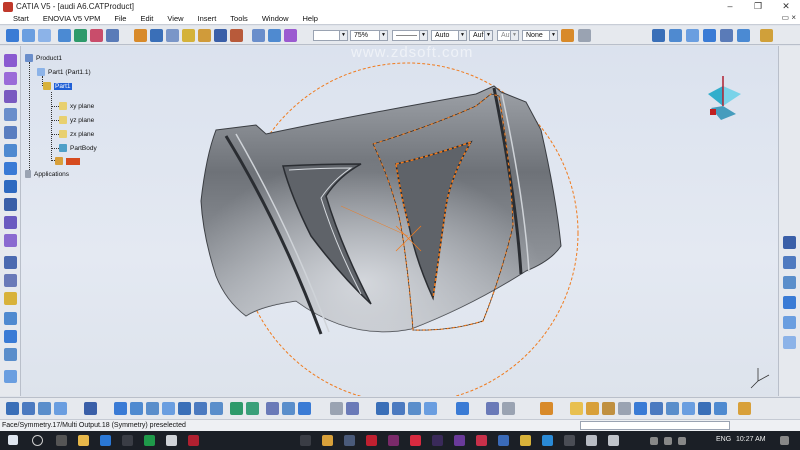 The image size is (800, 450). I want to click on generate-numbering-icon, so click(112, 35).